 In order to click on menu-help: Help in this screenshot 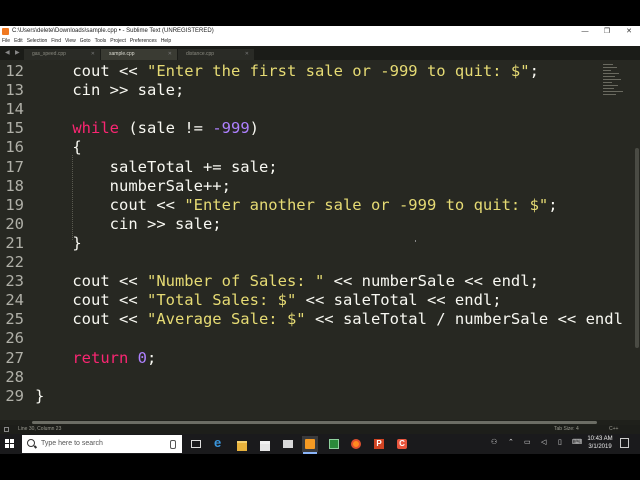, I will do `click(166, 41)`.